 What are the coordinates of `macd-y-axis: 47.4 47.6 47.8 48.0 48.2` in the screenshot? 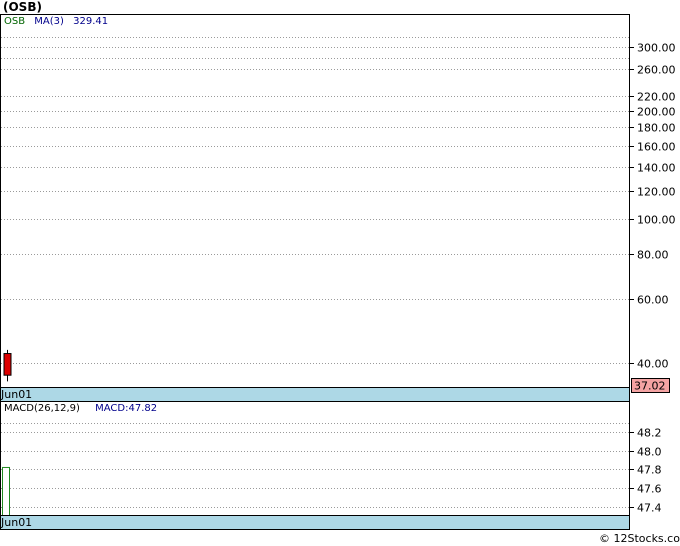 It's located at (646, 471).